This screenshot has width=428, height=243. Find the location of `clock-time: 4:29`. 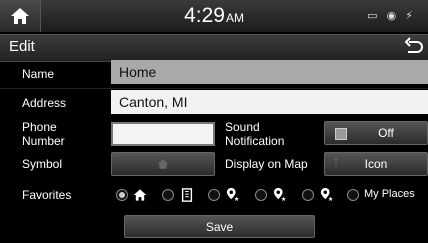

clock-time: 4:29 is located at coordinates (204, 15).